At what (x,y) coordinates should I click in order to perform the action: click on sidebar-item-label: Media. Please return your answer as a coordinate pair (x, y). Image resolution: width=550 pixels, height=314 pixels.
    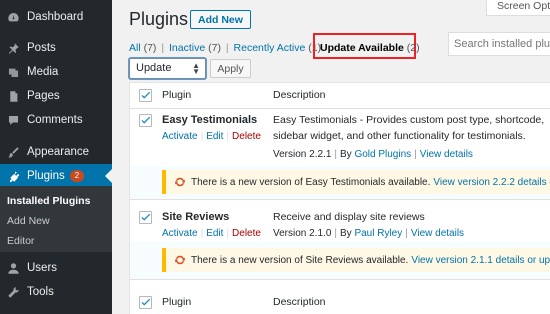
    Looking at the image, I should click on (43, 72).